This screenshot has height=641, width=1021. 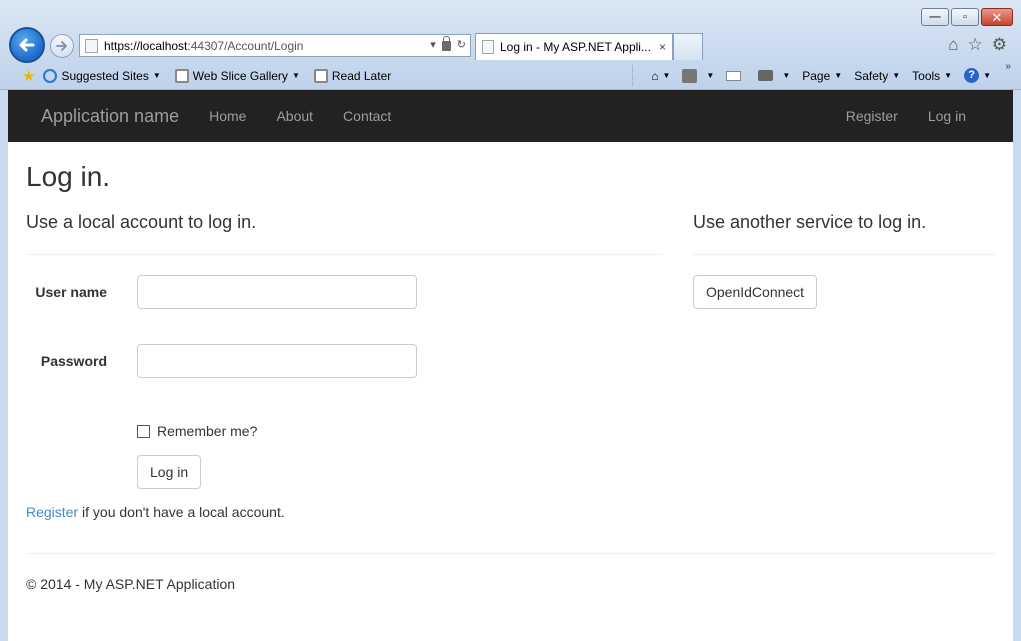 What do you see at coordinates (488, 47) in the screenshot?
I see `tab-page-icon` at bounding box center [488, 47].